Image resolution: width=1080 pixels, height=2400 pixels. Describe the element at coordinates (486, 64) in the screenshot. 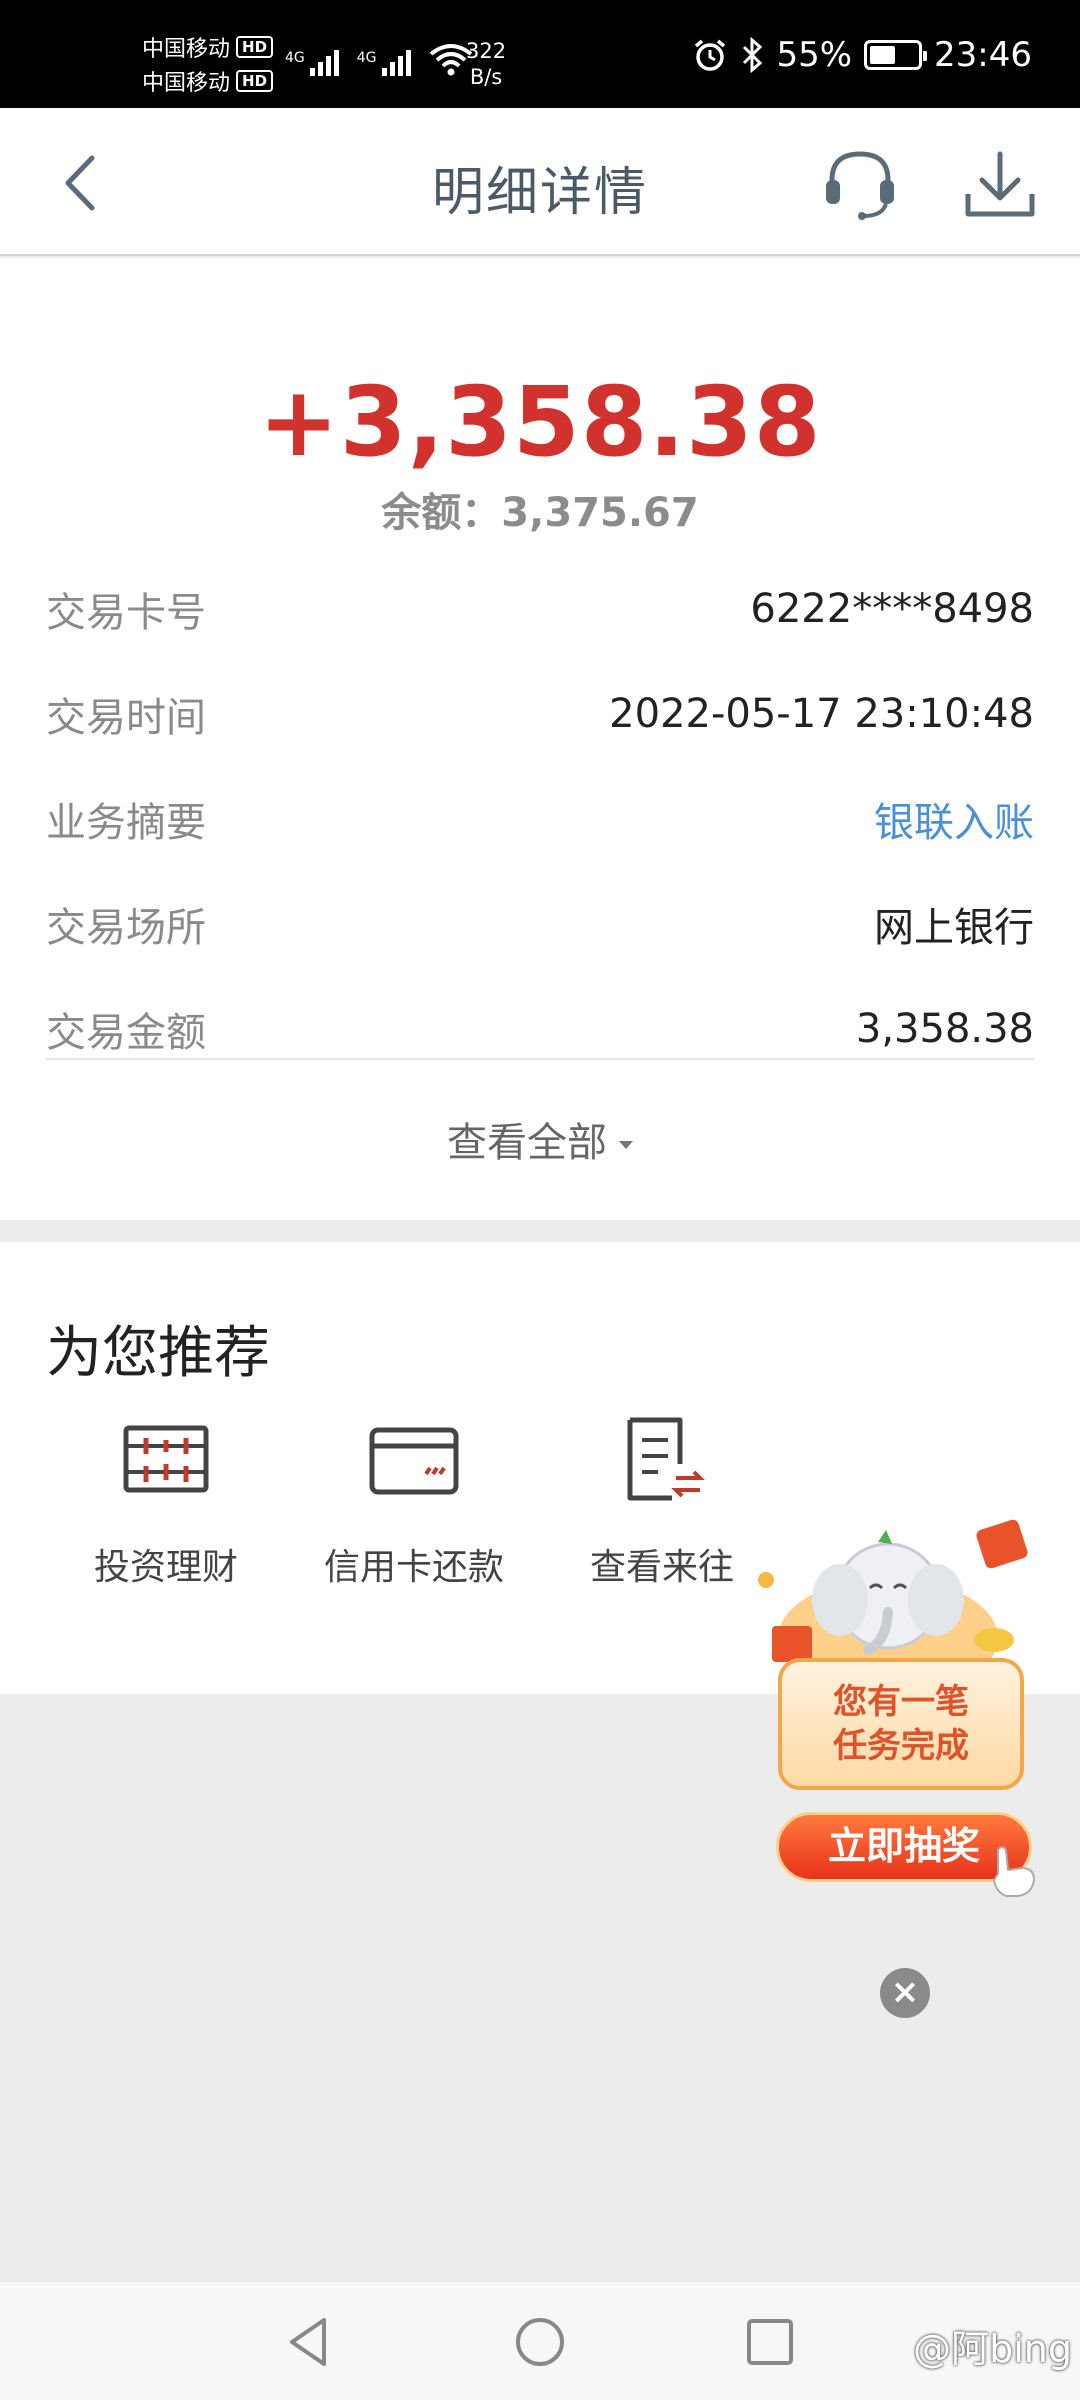

I see `network-speed: 322 B/s` at that location.